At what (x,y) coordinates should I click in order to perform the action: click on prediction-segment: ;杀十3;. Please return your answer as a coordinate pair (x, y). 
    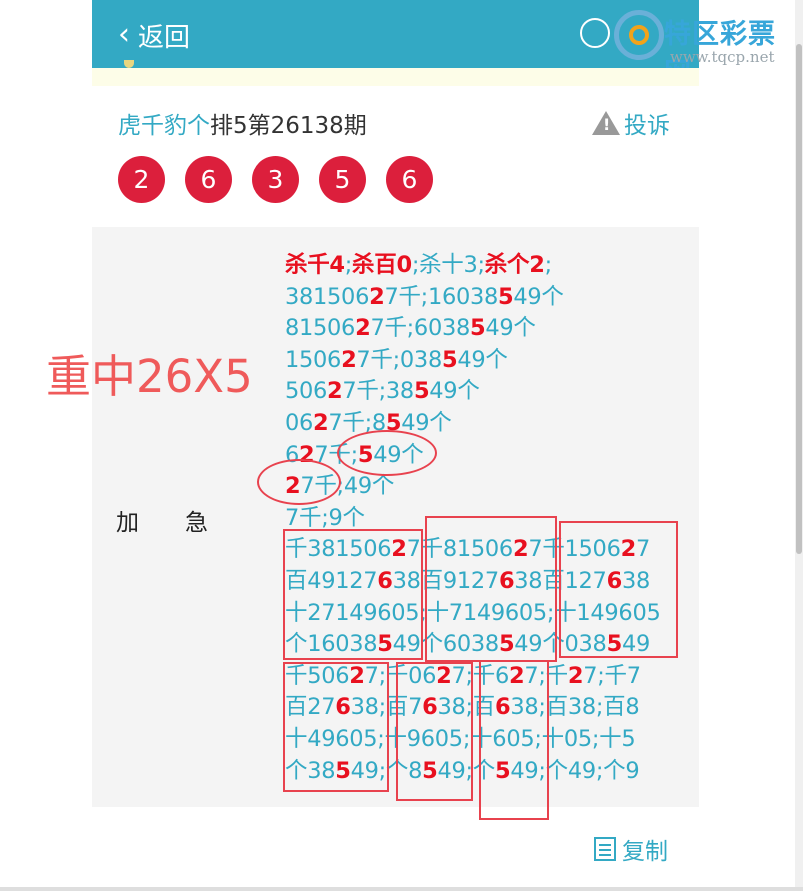
    Looking at the image, I should click on (448, 265).